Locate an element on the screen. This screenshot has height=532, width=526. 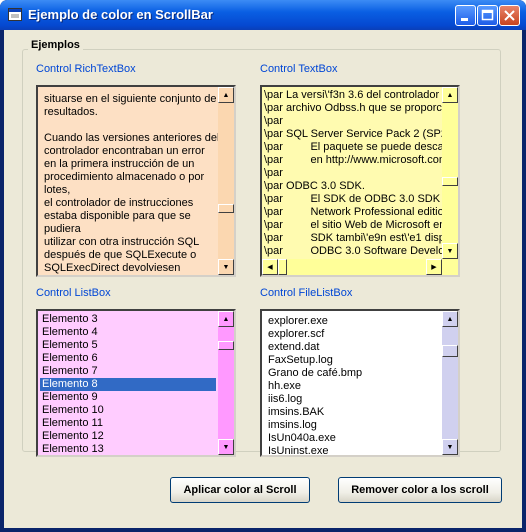
list-item: Elemento 12 is located at coordinates (128, 436).